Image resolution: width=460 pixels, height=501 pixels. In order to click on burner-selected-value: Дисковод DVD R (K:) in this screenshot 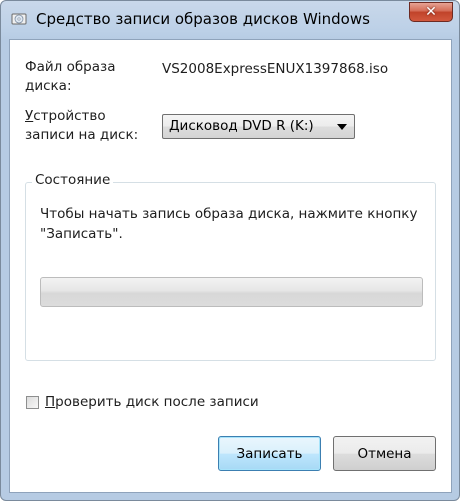, I will do `click(241, 126)`.